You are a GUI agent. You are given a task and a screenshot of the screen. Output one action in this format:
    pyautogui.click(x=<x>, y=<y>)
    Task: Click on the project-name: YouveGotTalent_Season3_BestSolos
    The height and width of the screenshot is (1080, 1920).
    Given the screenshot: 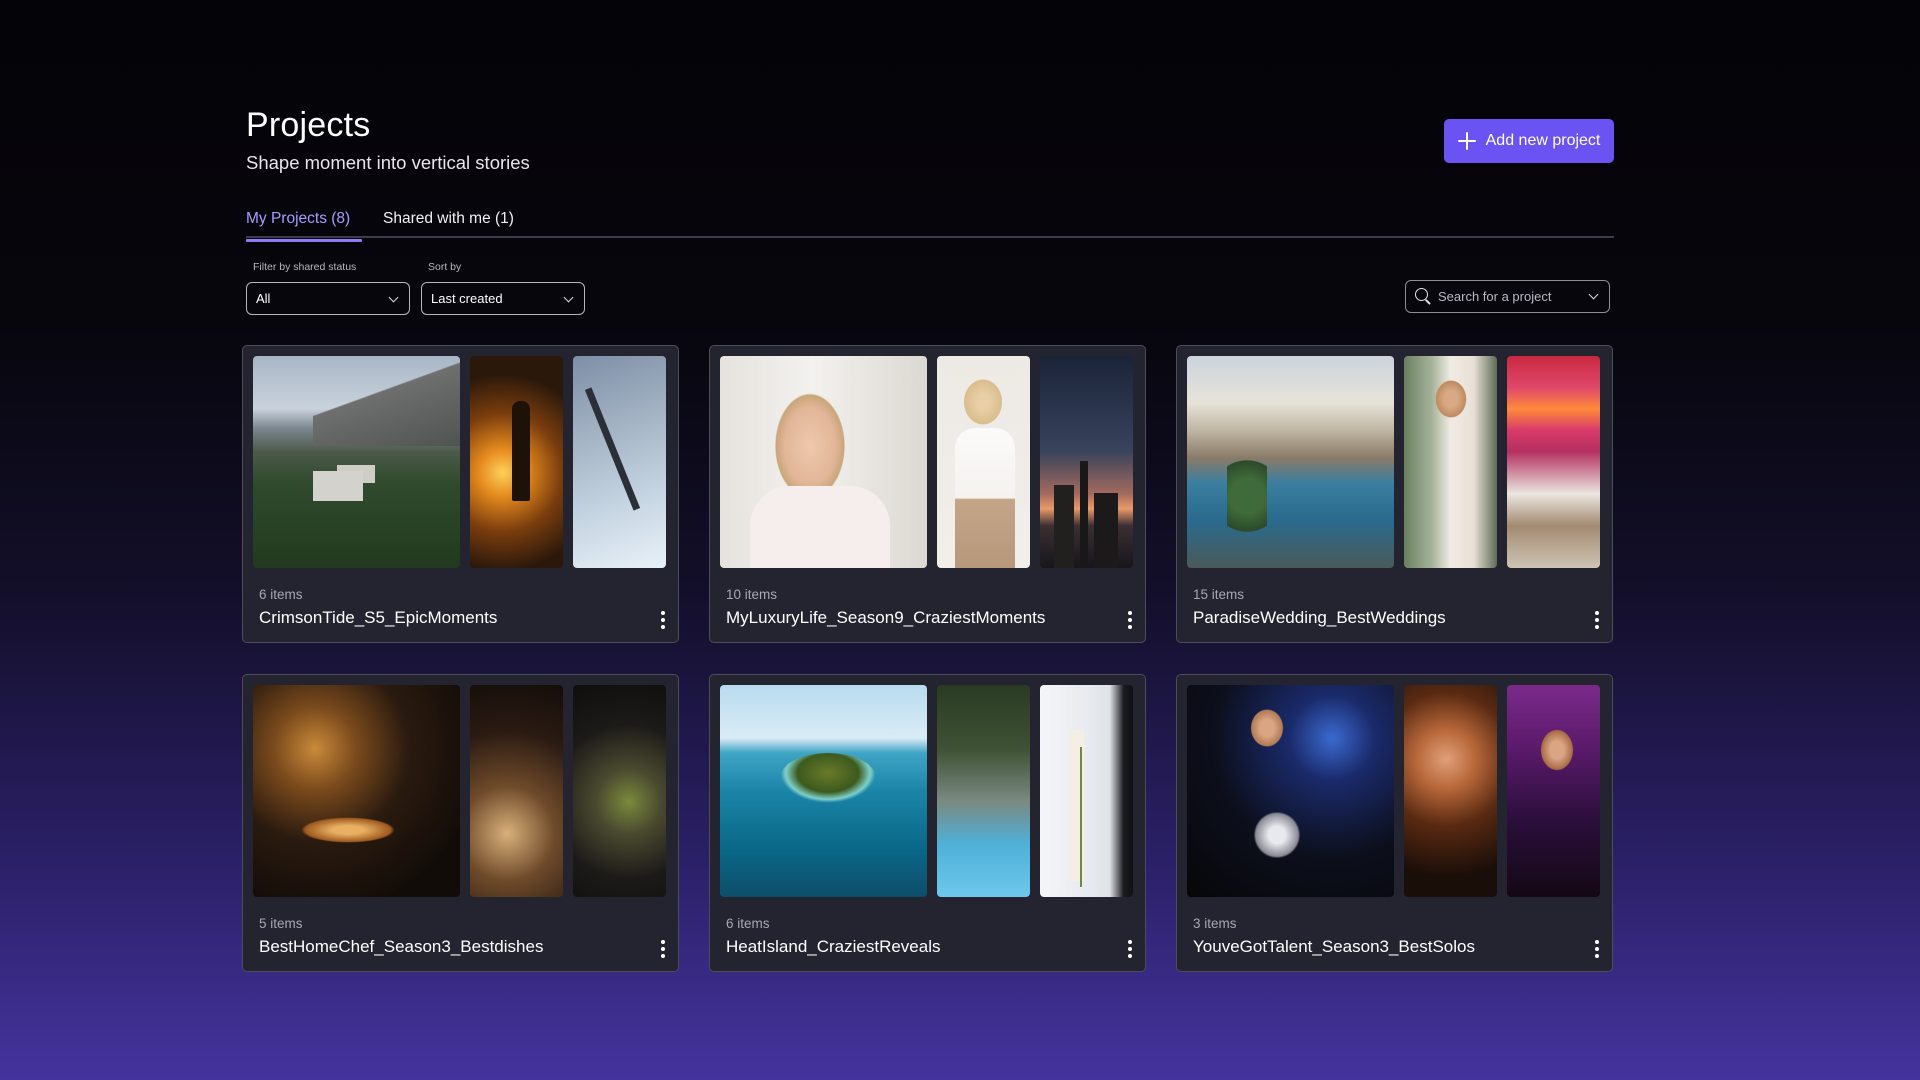 What is the action you would take?
    pyautogui.click(x=1334, y=946)
    